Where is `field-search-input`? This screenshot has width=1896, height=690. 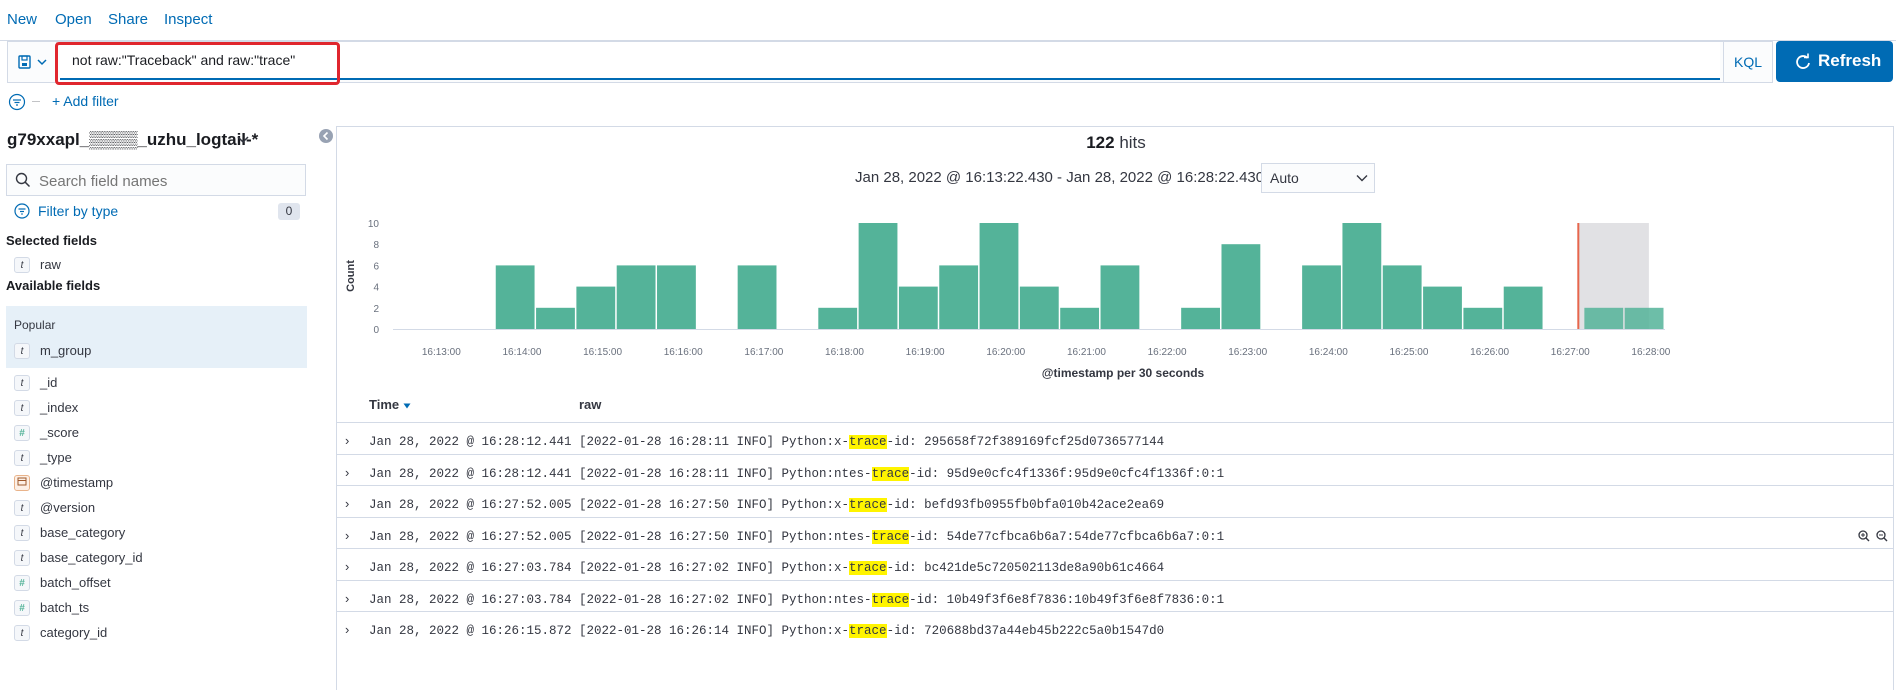
field-search-input is located at coordinates (169, 181).